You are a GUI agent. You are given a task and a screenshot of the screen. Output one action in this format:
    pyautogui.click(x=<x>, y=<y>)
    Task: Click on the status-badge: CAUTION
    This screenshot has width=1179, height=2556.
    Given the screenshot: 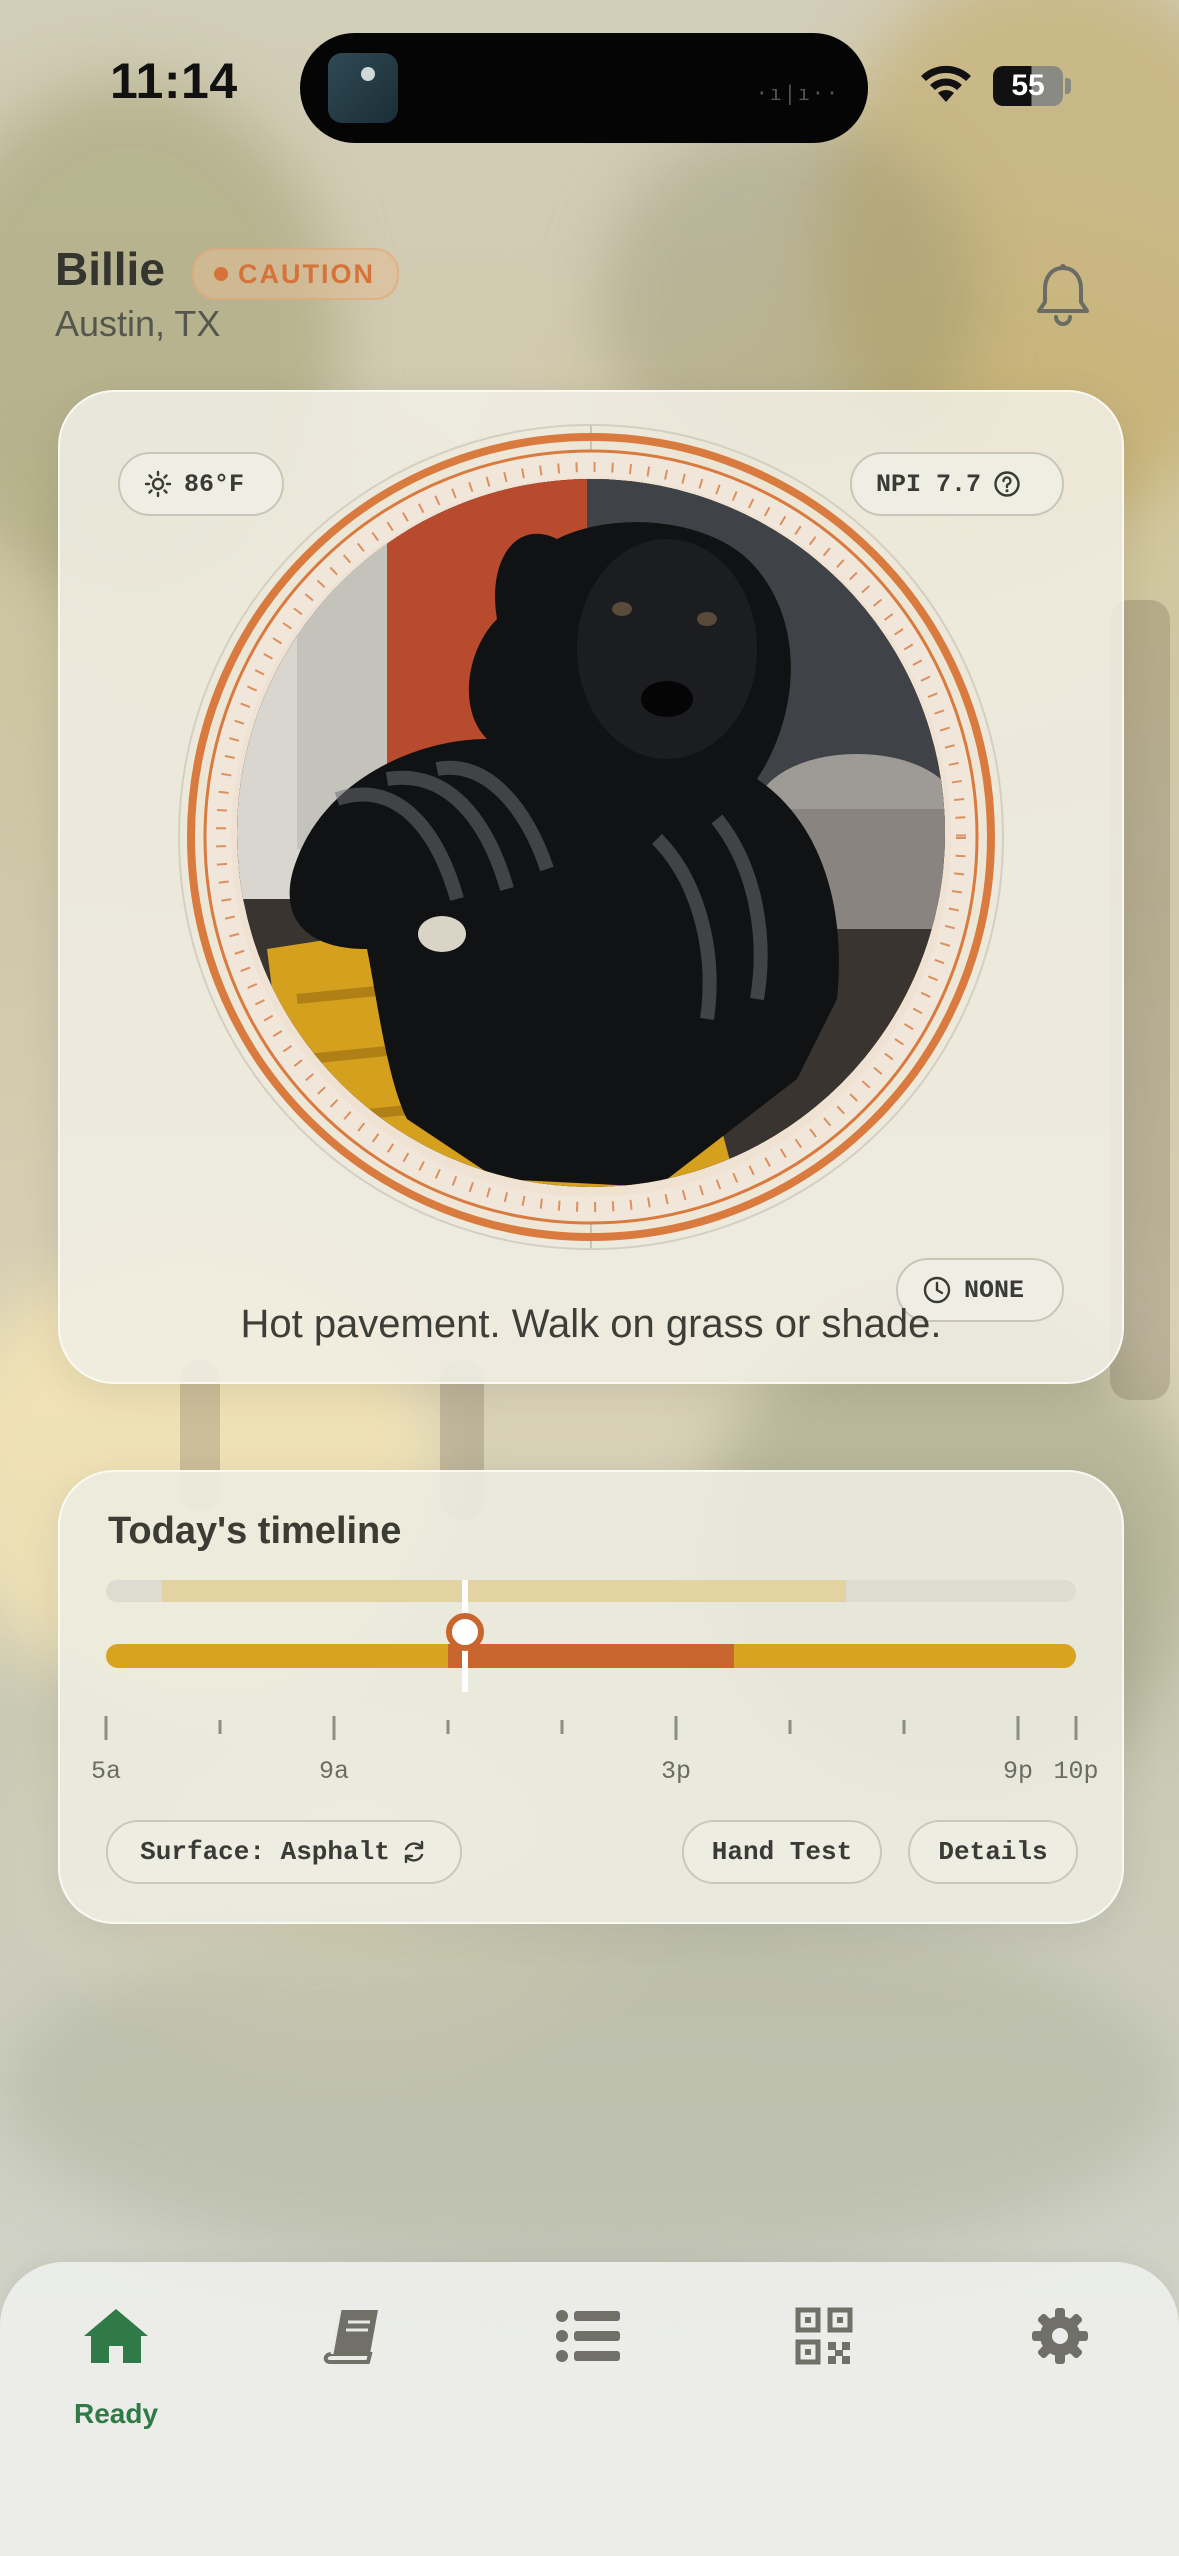 What is the action you would take?
    pyautogui.click(x=295, y=274)
    